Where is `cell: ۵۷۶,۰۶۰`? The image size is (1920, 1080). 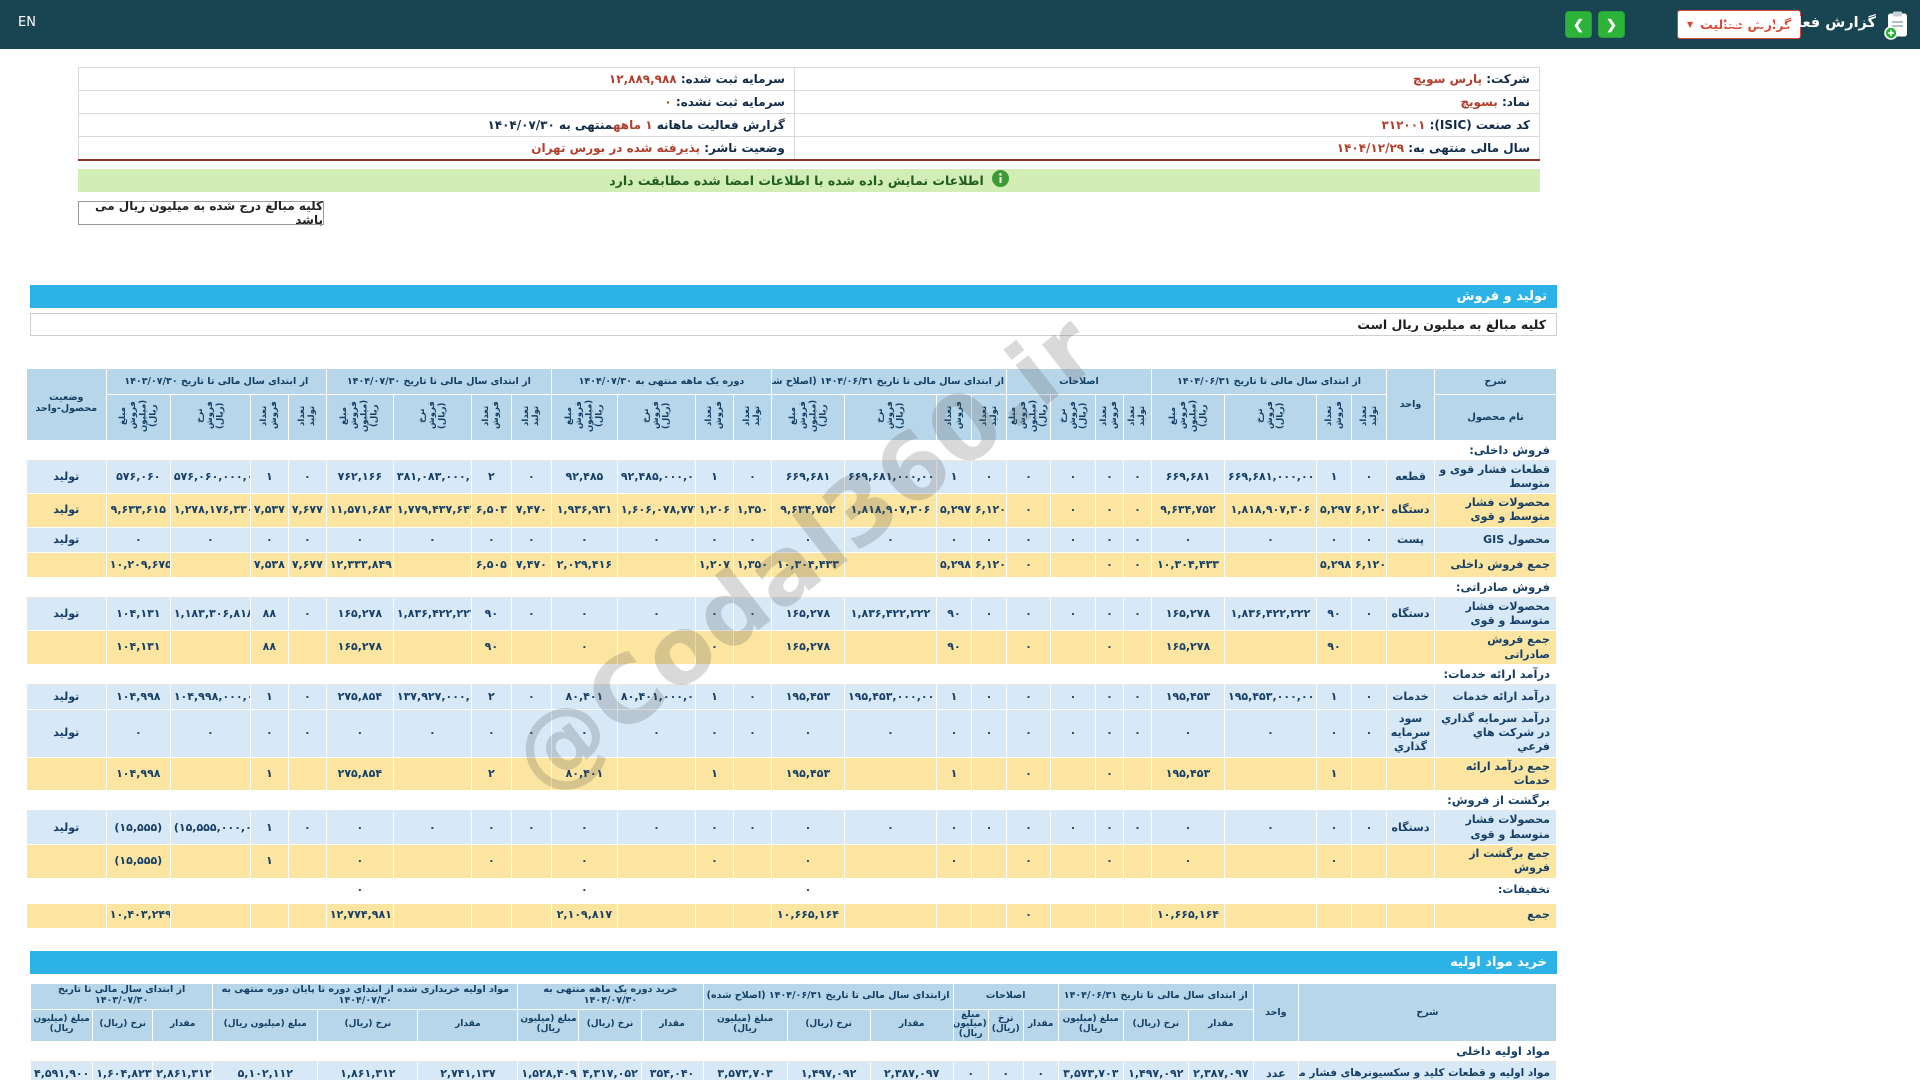
cell: ۵۷۶,۰۶۰ is located at coordinates (138, 477).